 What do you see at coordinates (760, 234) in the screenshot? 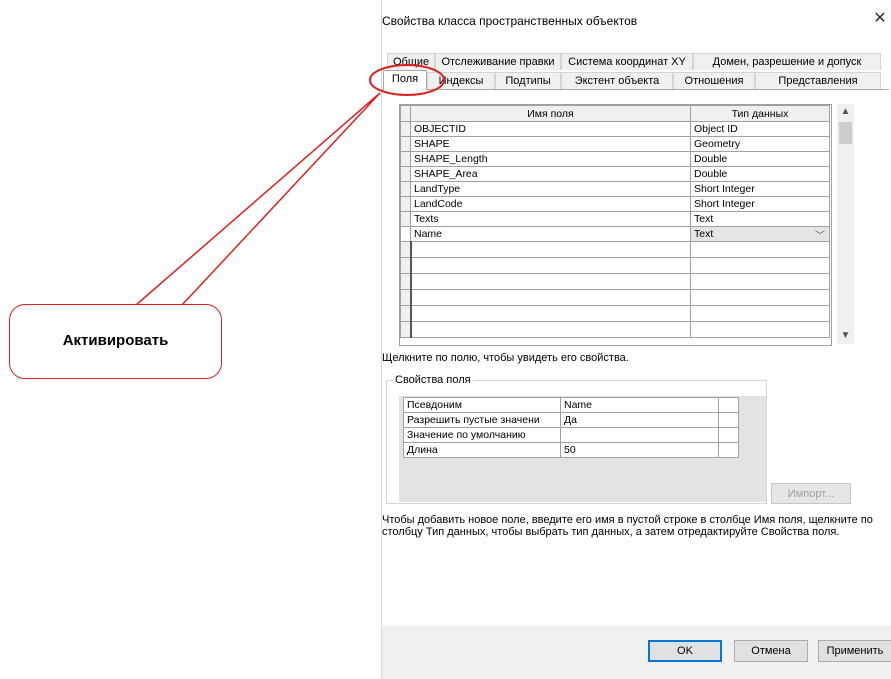
I see `data-type-cell: Text ﹀` at bounding box center [760, 234].